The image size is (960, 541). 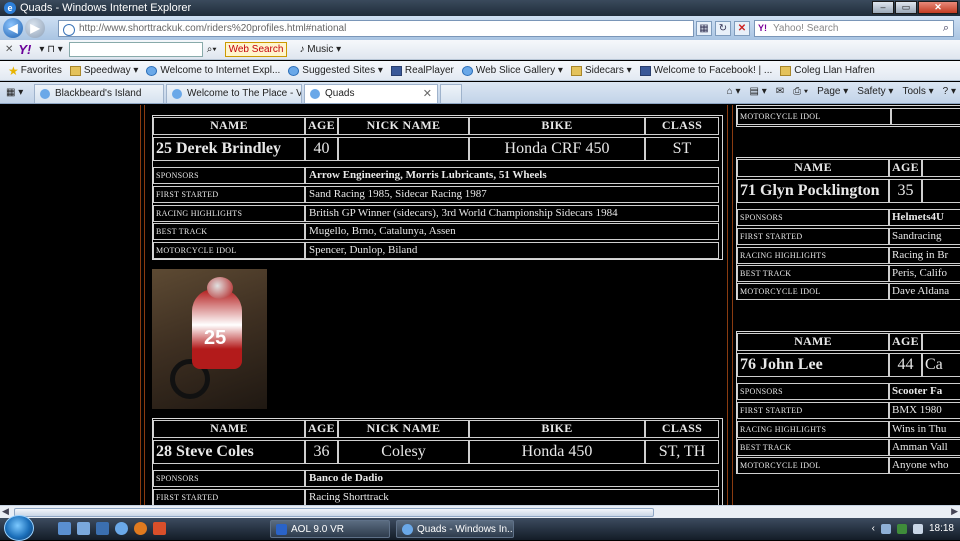 I want to click on web-search-button: Web Search, so click(x=256, y=49).